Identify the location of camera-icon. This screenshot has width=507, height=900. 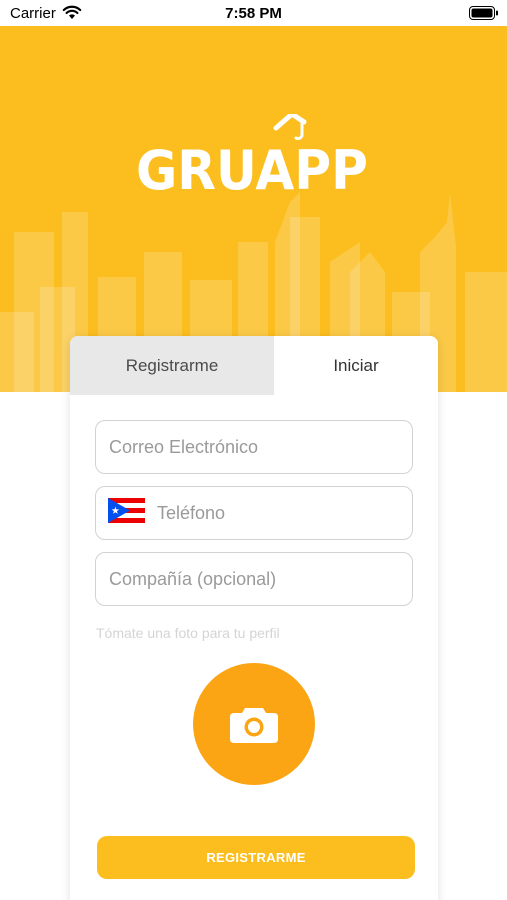
(254, 725).